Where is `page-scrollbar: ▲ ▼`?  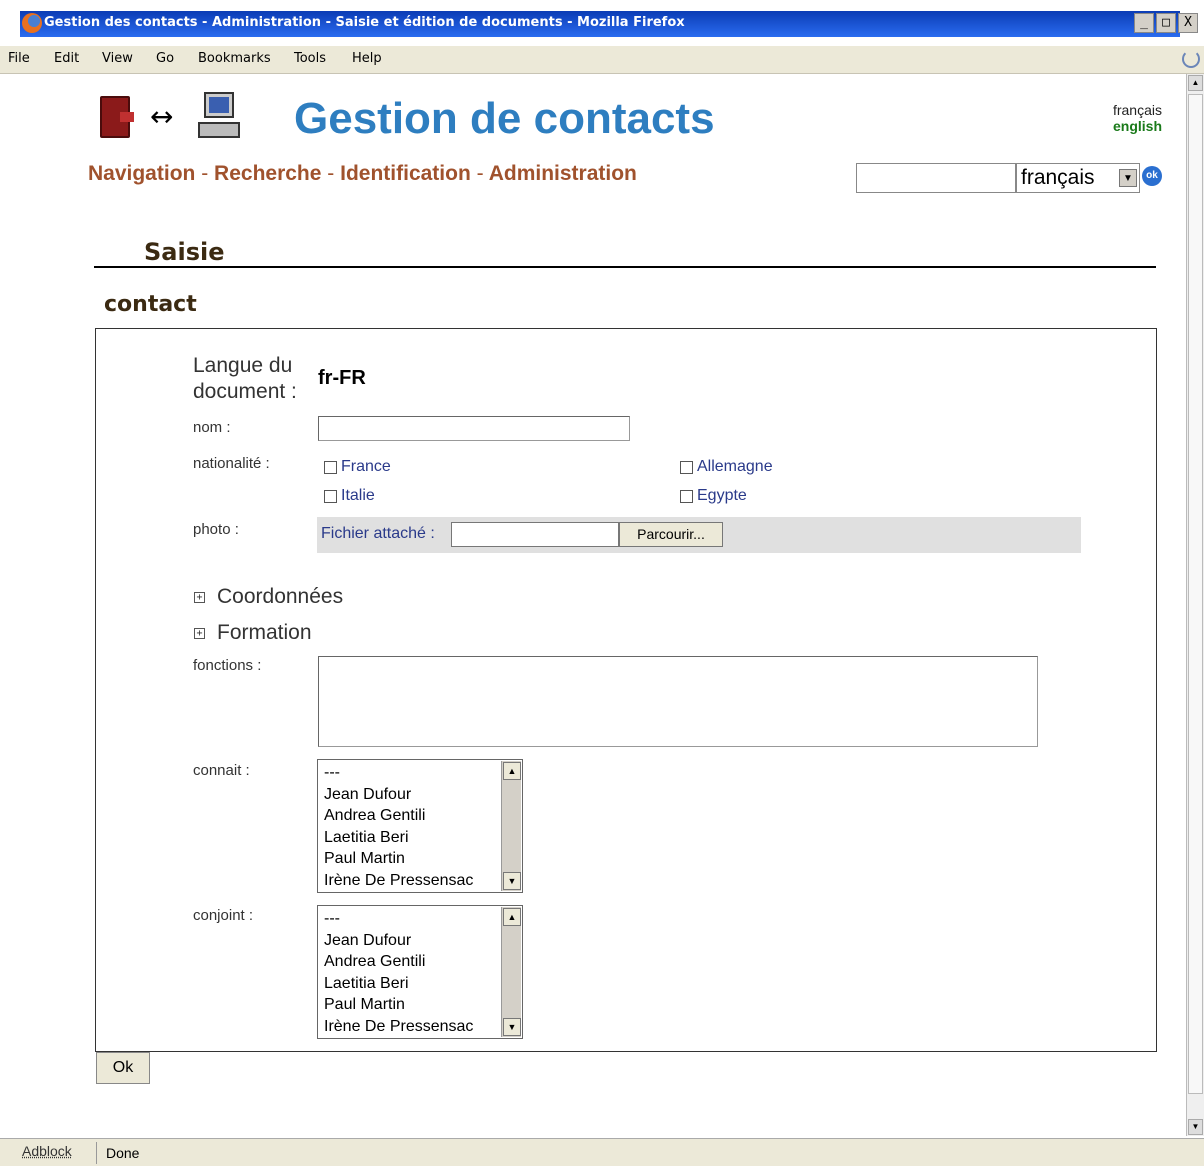 page-scrollbar: ▲ ▼ is located at coordinates (1195, 605).